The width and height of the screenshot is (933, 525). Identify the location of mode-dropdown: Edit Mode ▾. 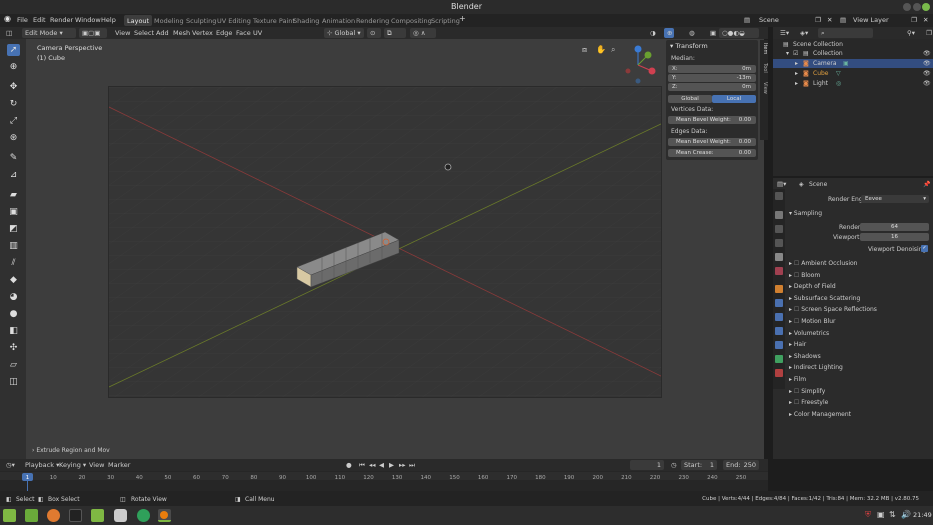
(49, 33).